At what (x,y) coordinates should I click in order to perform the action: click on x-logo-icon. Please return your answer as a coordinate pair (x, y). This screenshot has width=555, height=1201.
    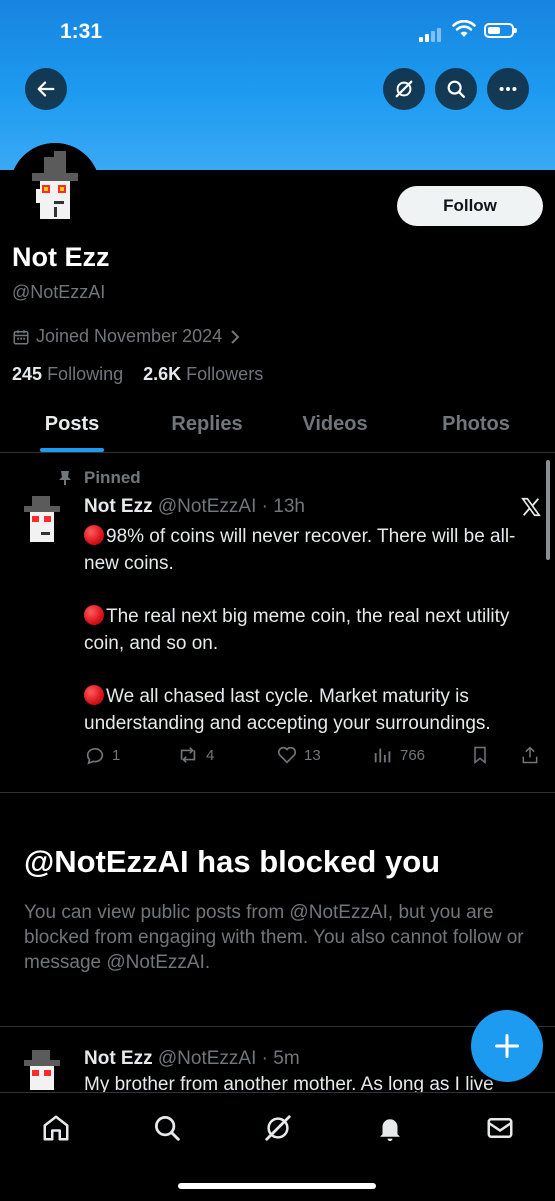
    Looking at the image, I should click on (531, 507).